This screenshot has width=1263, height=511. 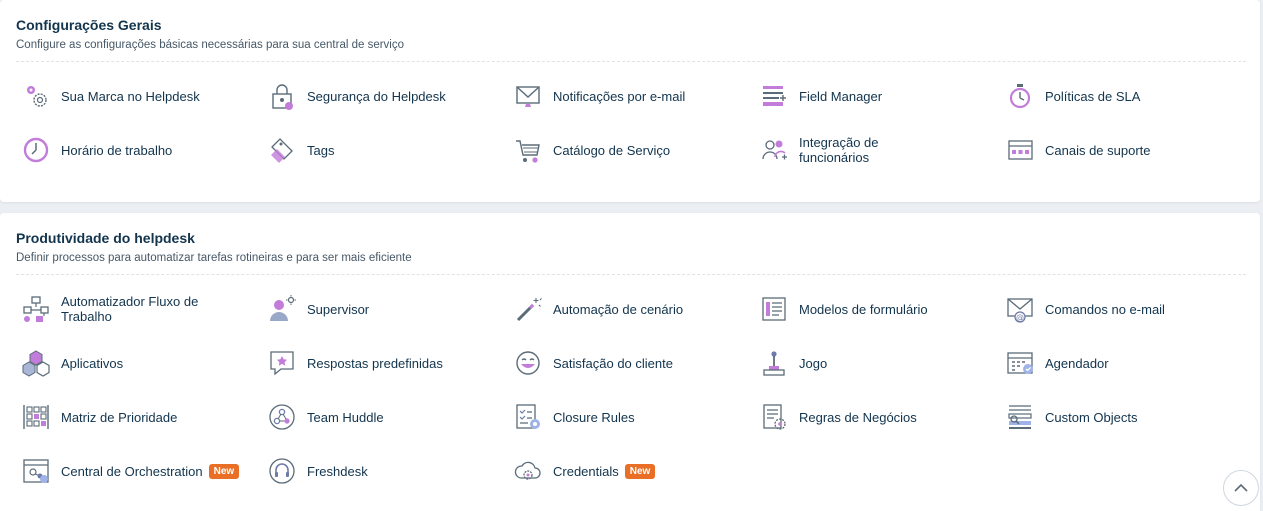 I want to click on settings-item-label: Integração de funcionários, so click(x=839, y=150).